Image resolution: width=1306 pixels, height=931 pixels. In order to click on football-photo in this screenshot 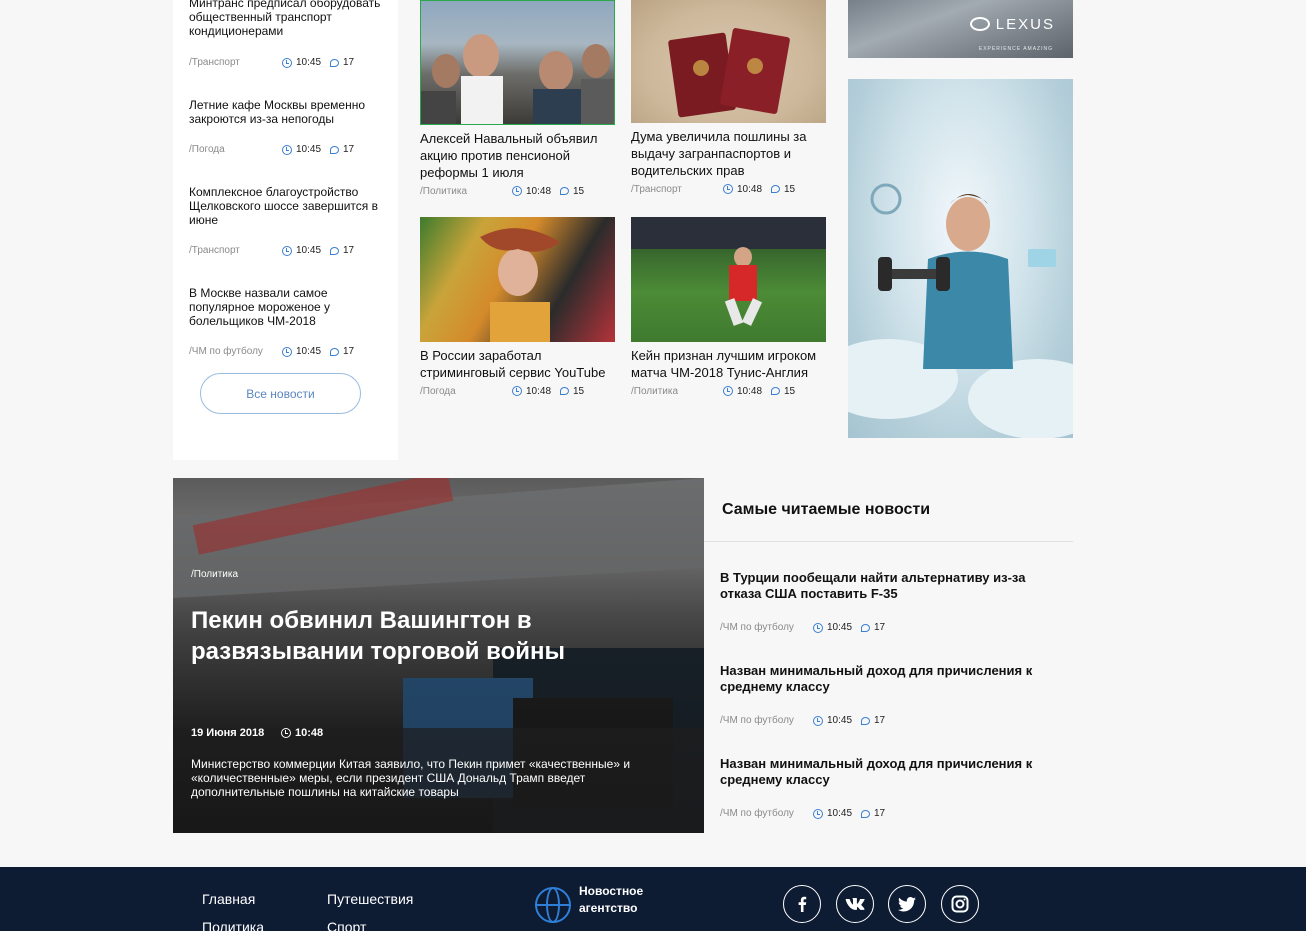, I will do `click(728, 271)`.